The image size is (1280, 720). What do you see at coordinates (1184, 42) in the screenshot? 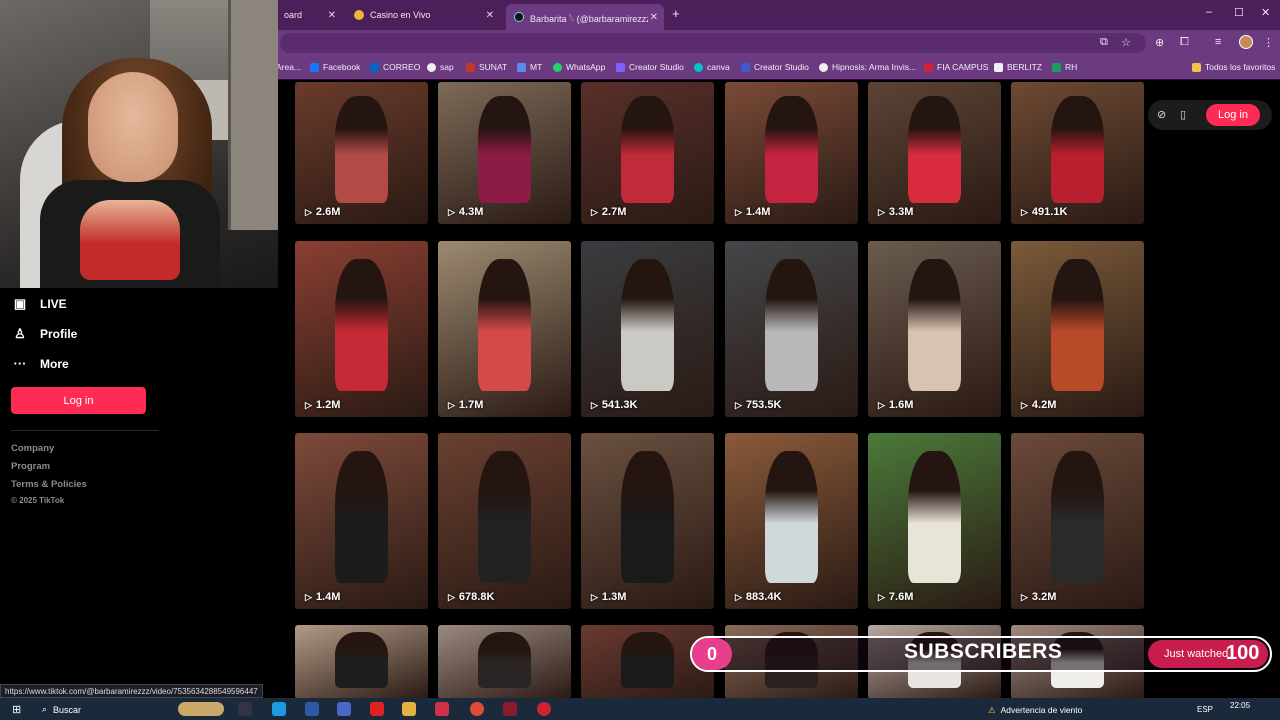
I see `extensions-icon: ⧠` at bounding box center [1184, 42].